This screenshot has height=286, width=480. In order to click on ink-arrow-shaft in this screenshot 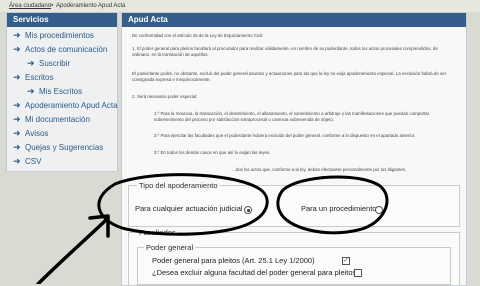, I will do `click(72, 251)`.